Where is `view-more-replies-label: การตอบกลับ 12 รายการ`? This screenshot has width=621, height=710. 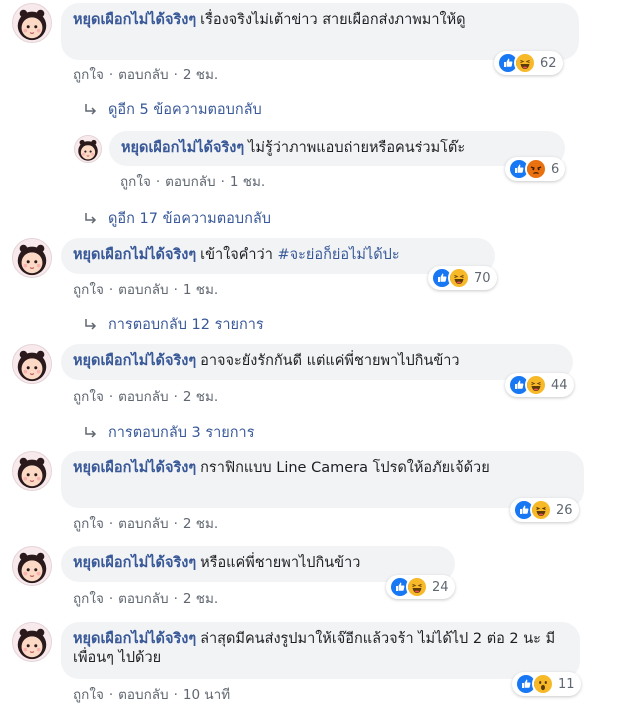
view-more-replies-label: การตอบกลับ 12 รายการ is located at coordinates (186, 325).